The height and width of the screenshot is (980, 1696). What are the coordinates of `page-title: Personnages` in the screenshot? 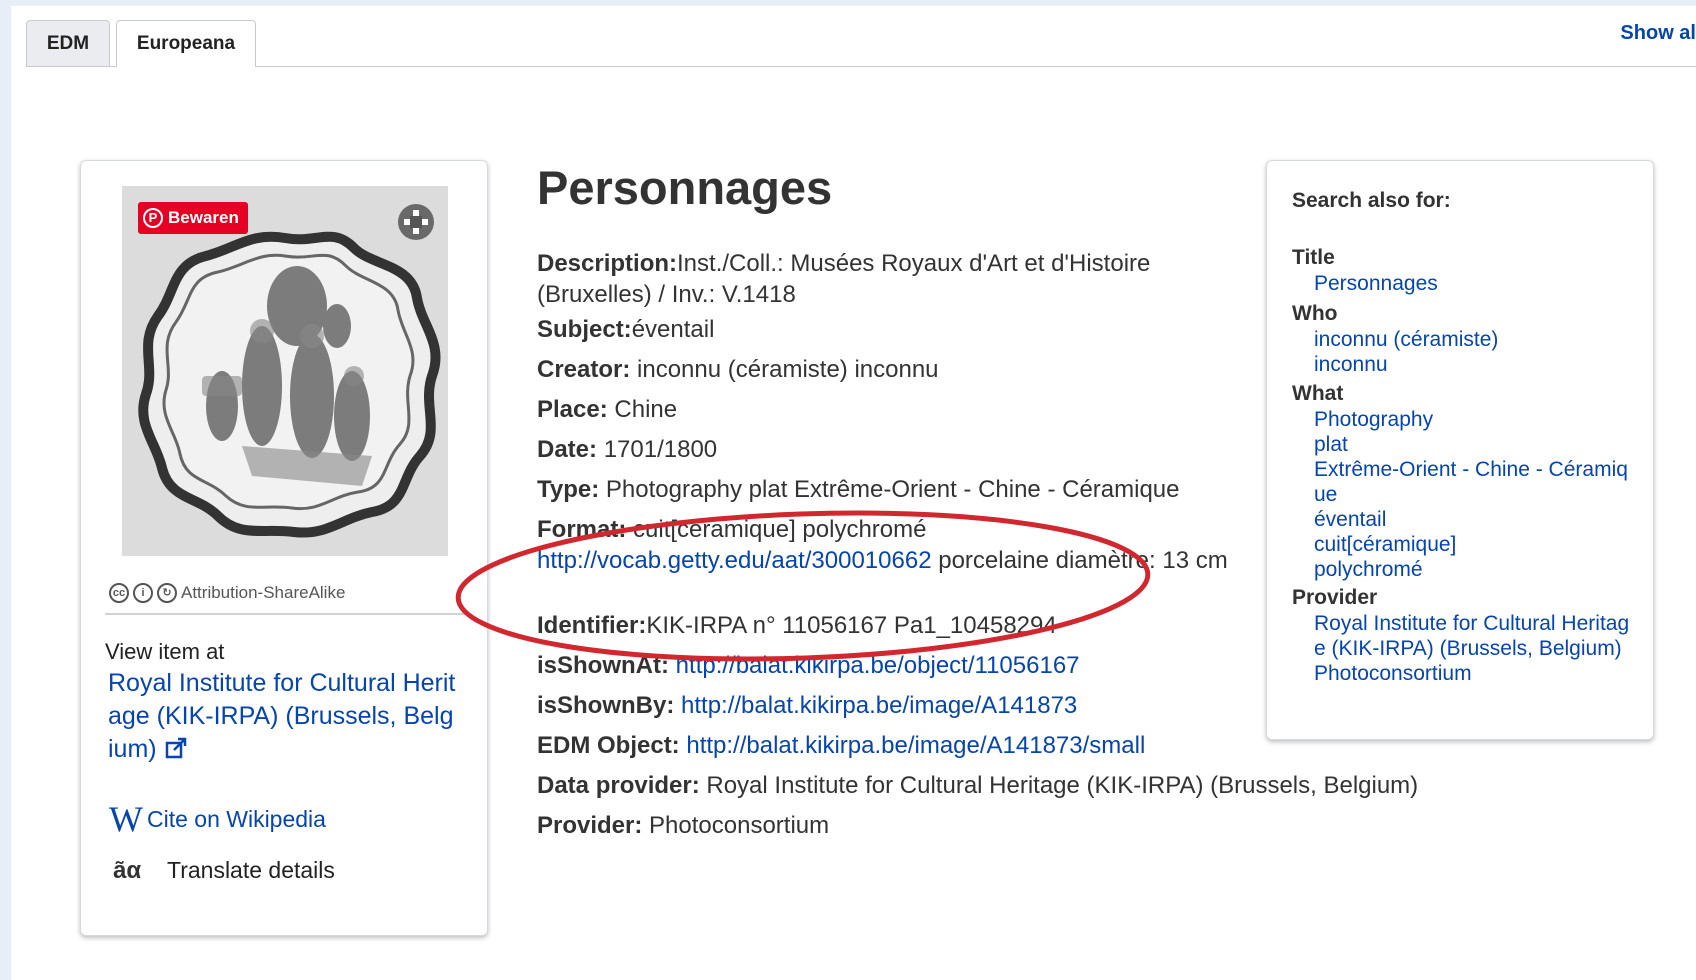 It's located at (685, 187).